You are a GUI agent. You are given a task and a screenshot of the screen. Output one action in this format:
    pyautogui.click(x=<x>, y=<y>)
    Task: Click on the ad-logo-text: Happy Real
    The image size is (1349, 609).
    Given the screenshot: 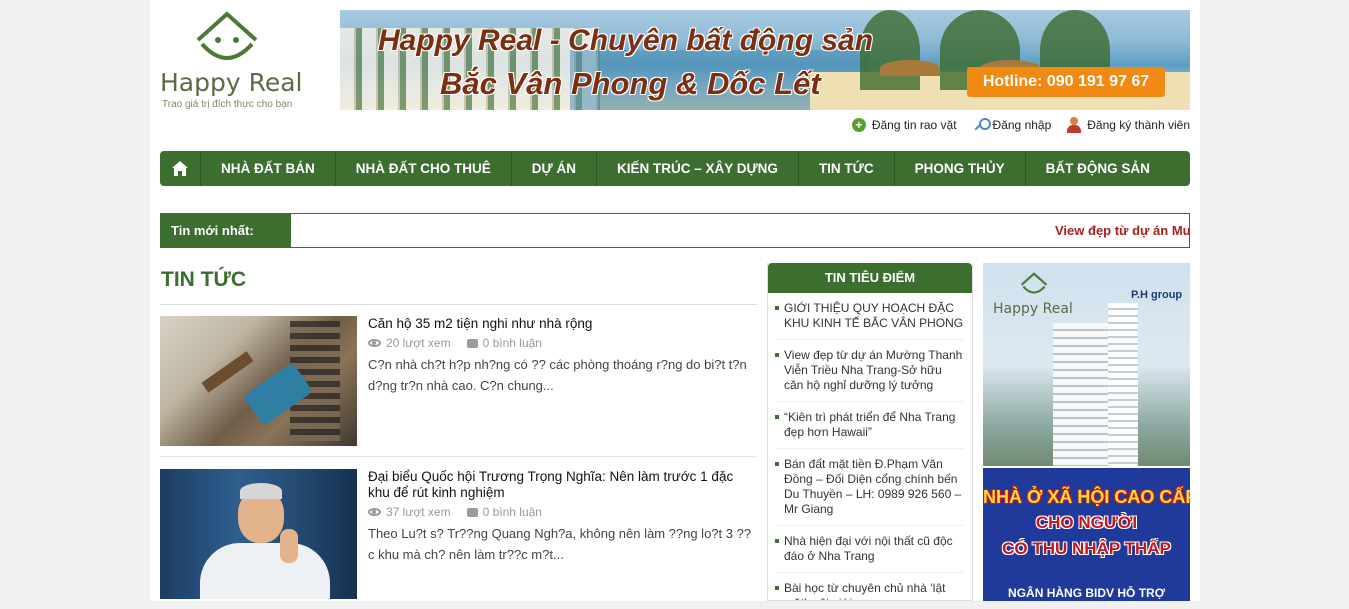 What is the action you would take?
    pyautogui.click(x=1033, y=309)
    